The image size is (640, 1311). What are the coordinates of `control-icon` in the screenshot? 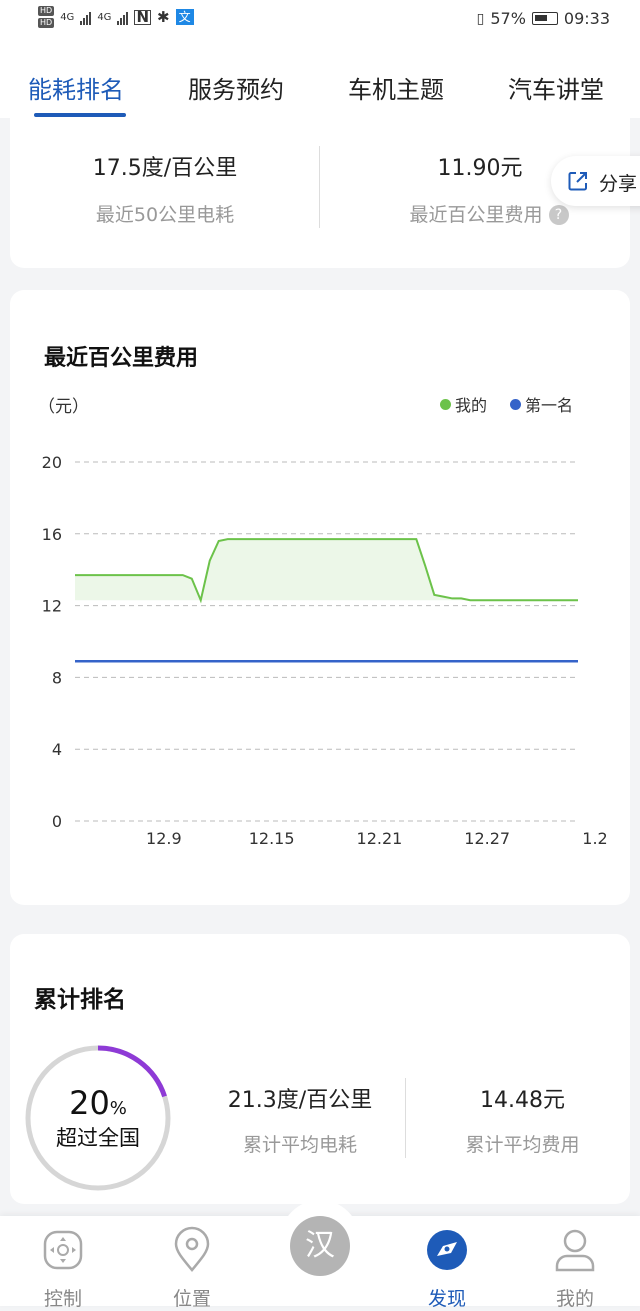 It's located at (63, 1250).